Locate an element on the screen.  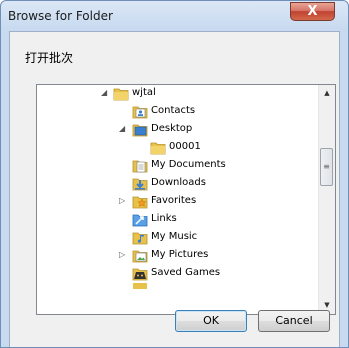
tree-item-desktop: ◢ Desktop is located at coordinates (177, 130).